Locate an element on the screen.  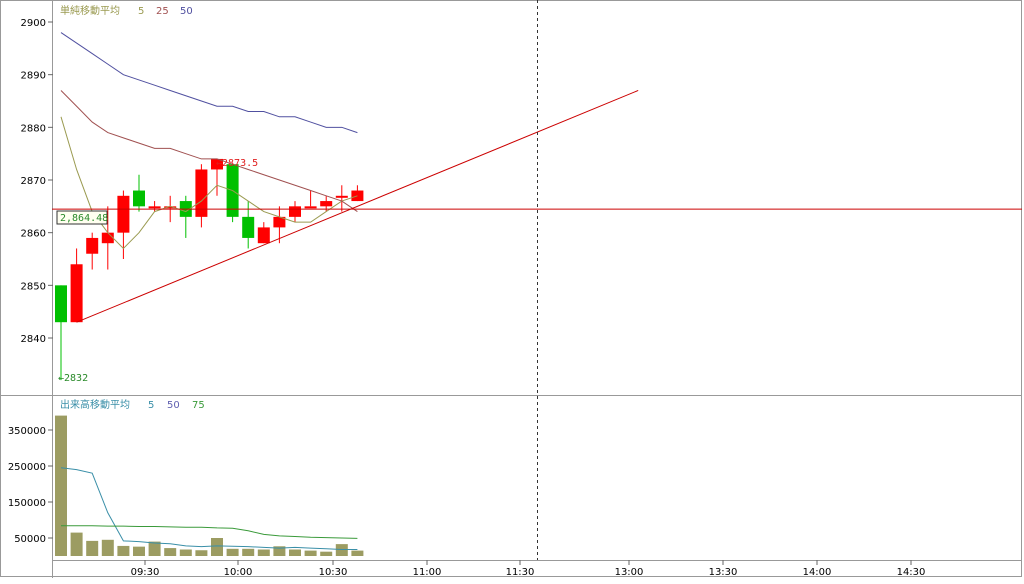
price-y-tick-label: 2840 is located at coordinates (33, 339).